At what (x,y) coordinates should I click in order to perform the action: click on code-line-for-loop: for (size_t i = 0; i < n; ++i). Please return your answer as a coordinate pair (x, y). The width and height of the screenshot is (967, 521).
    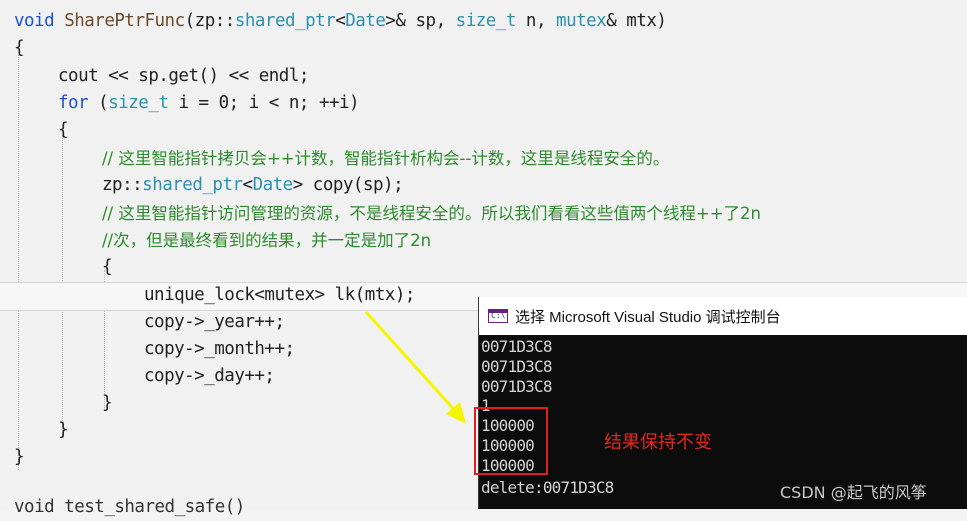
    Looking at the image, I should click on (209, 103).